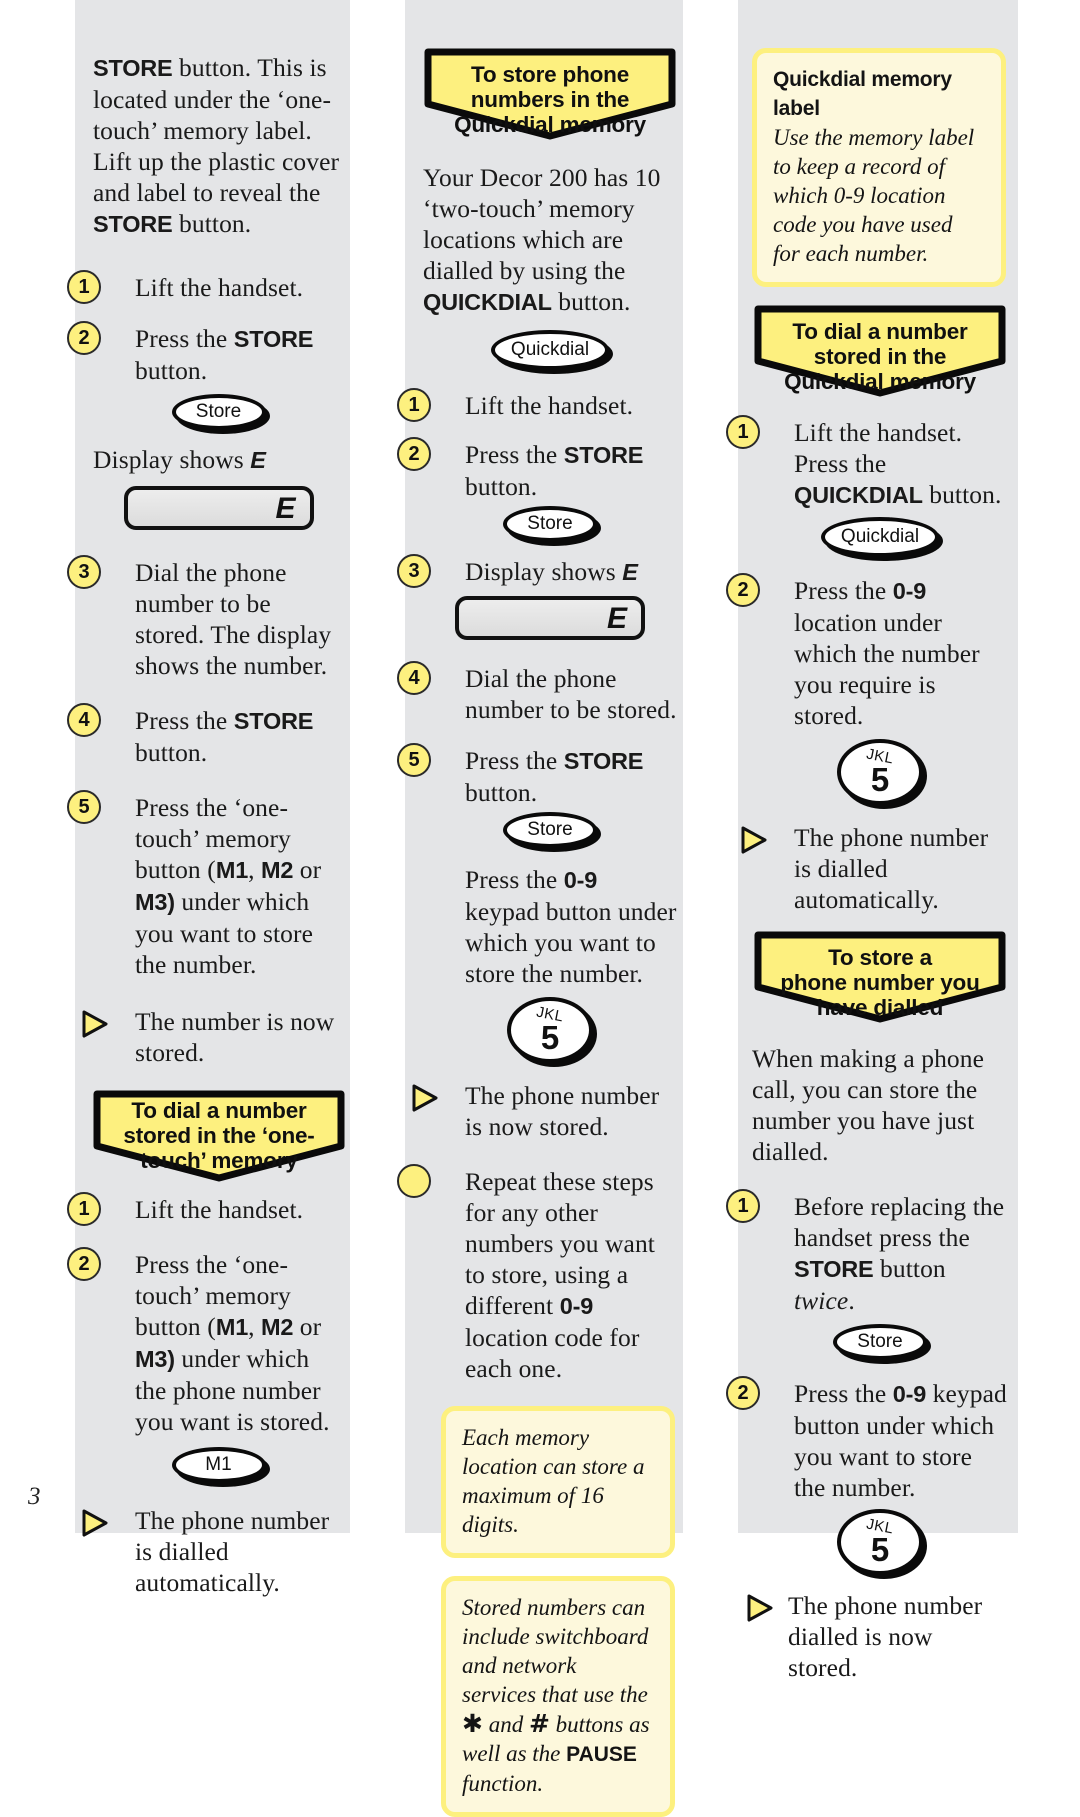 The height and width of the screenshot is (1817, 1080). What do you see at coordinates (472, 1723) in the screenshot?
I see `asterisk-icon: ✱` at bounding box center [472, 1723].